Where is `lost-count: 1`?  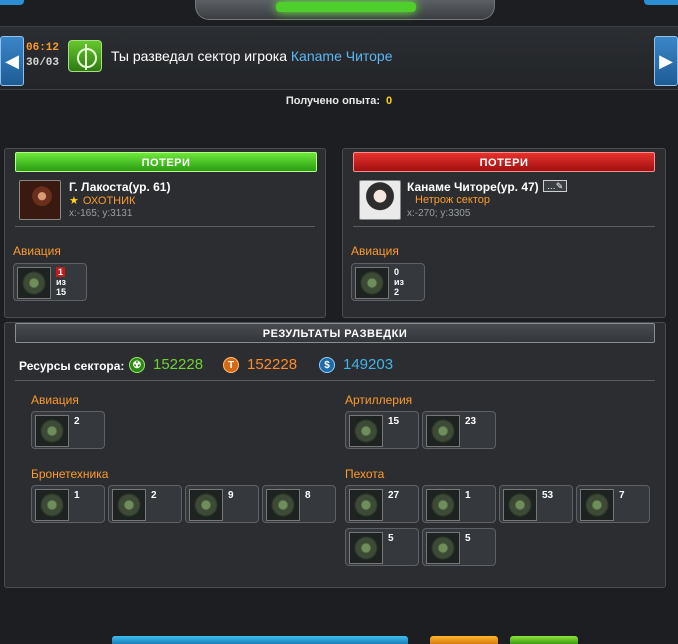 lost-count: 1 is located at coordinates (61, 272).